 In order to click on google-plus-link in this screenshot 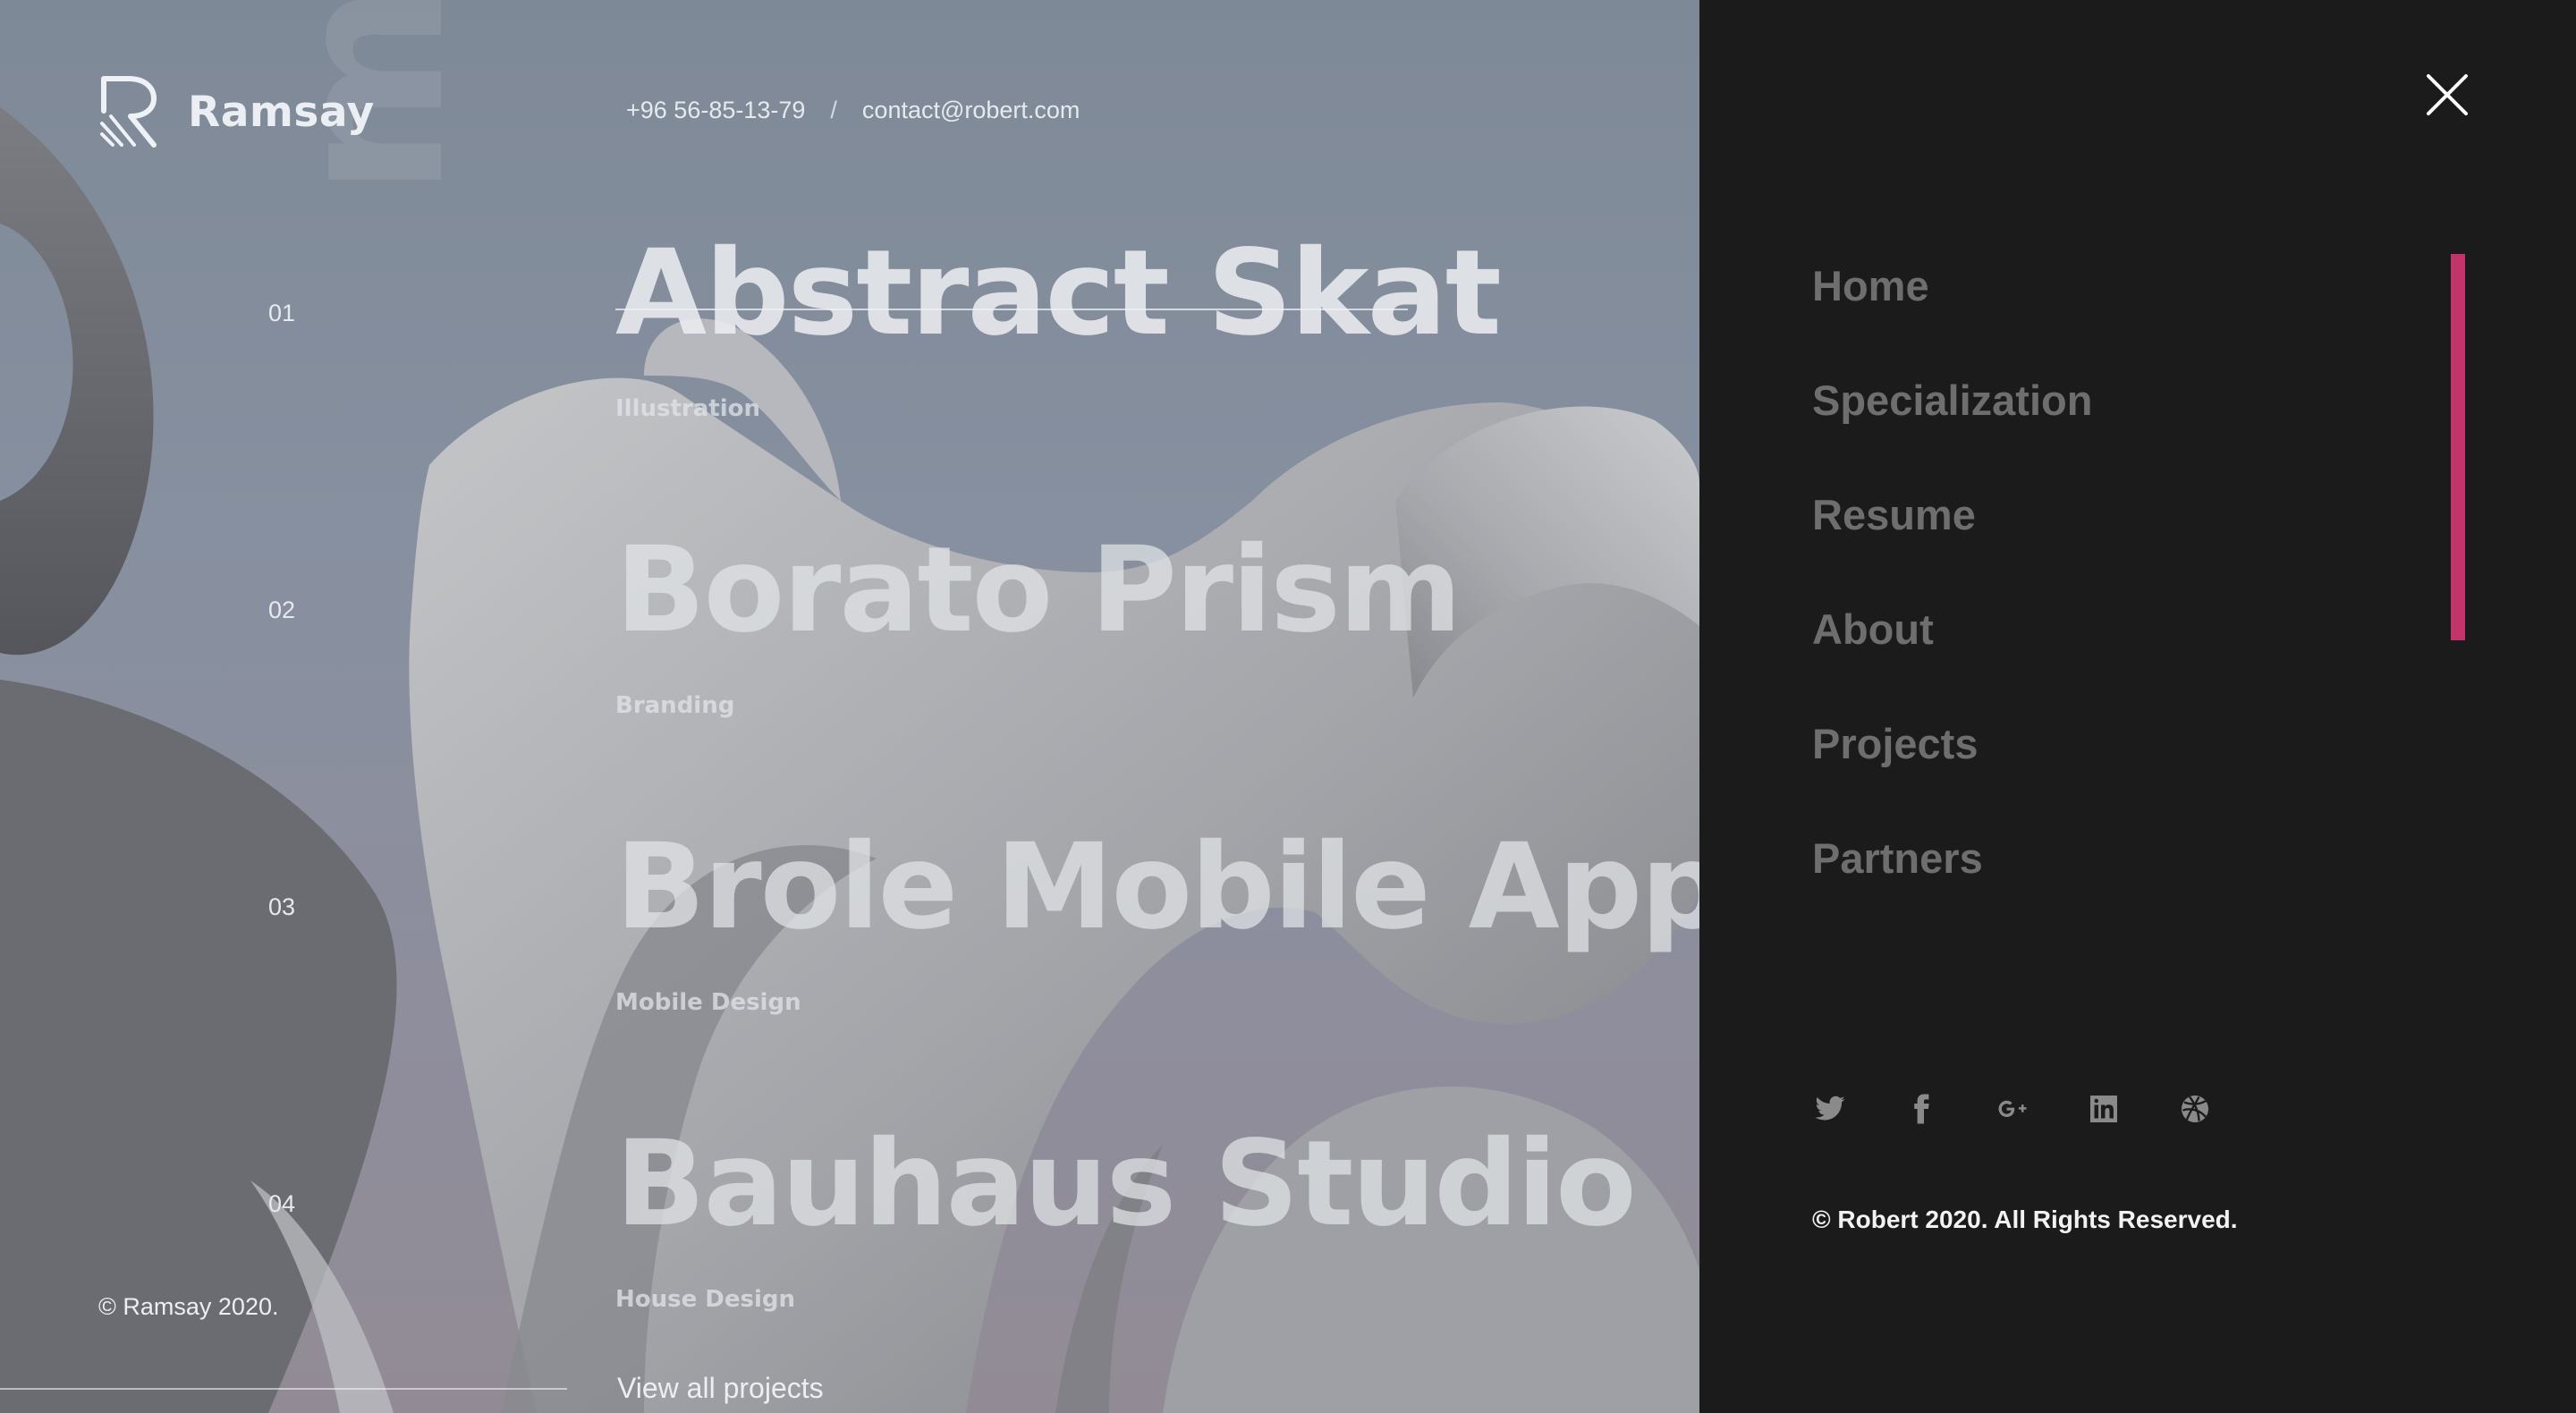, I will do `click(2012, 1109)`.